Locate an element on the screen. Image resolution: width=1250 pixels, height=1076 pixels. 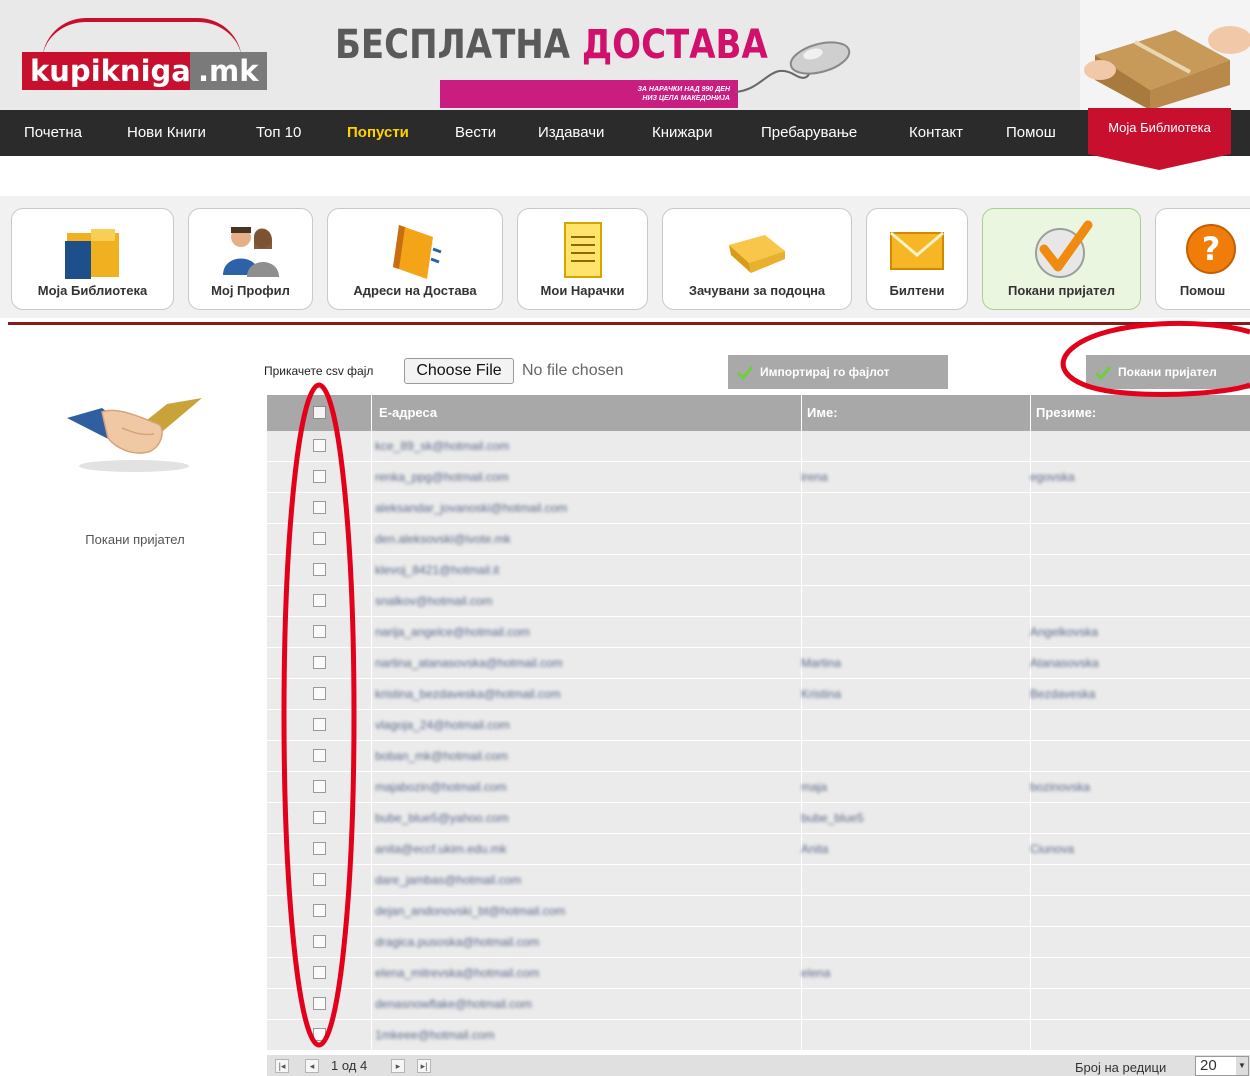
help-icon: ? is located at coordinates (1211, 249).